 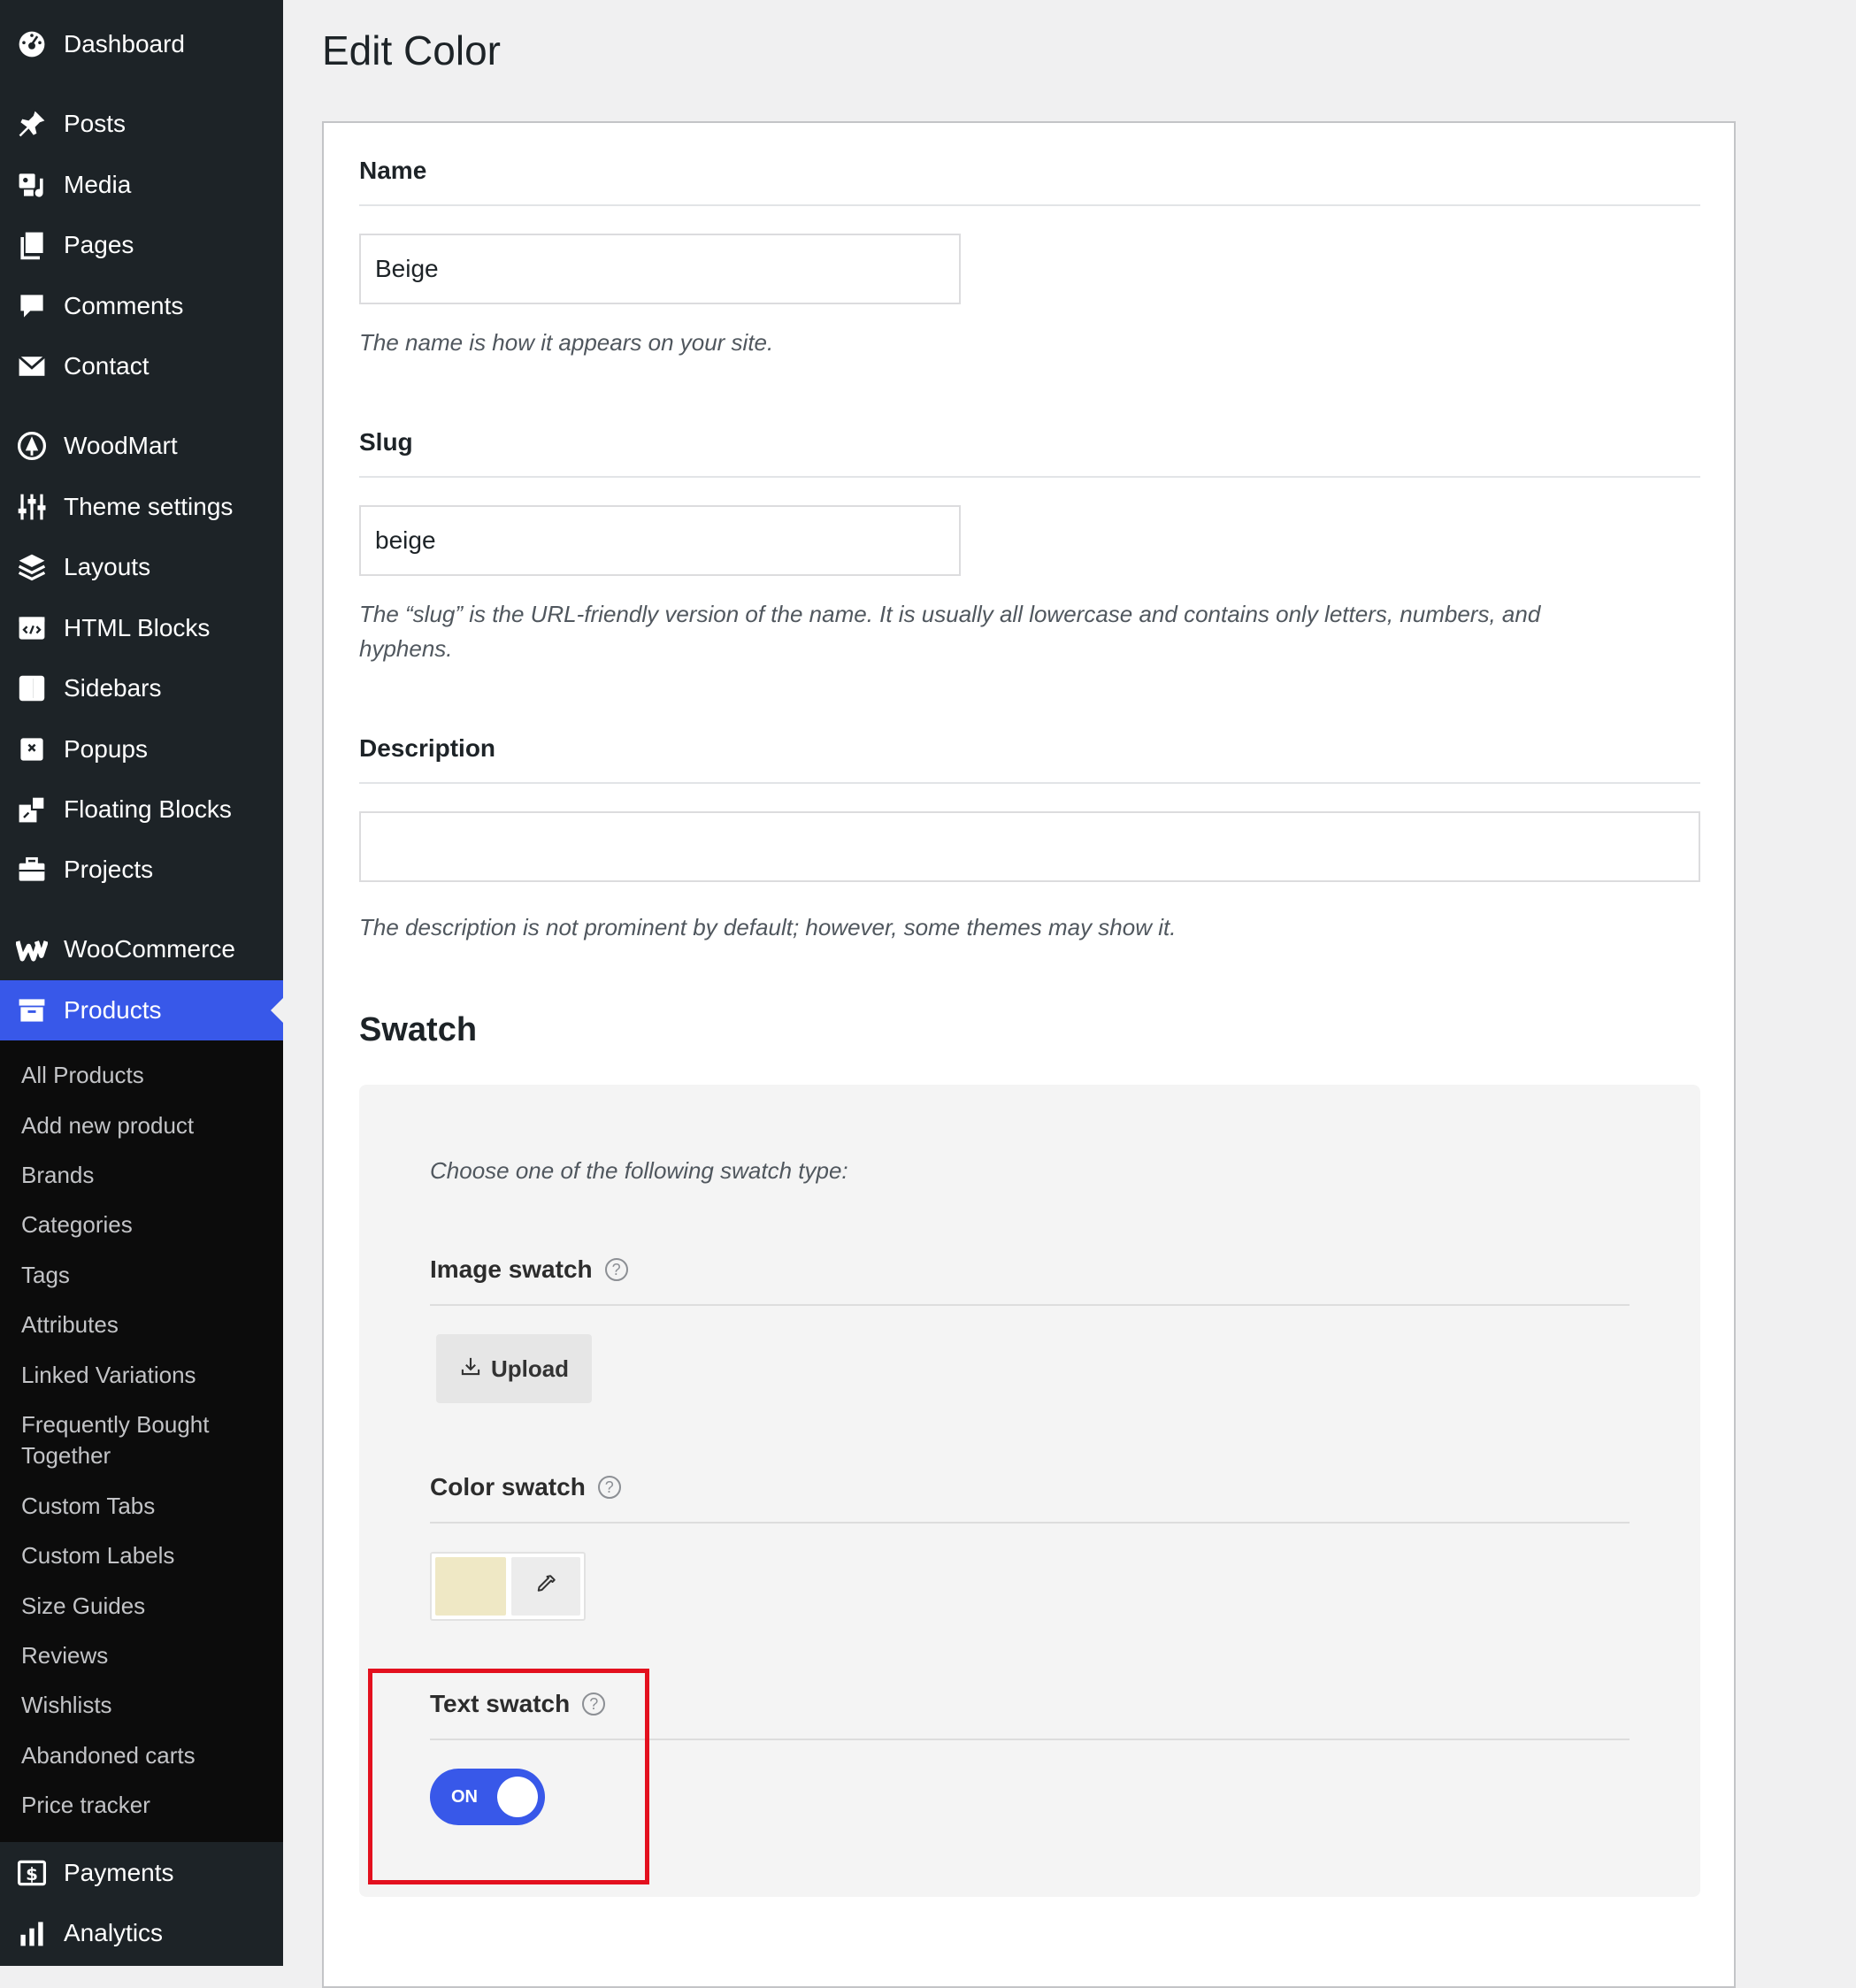 I want to click on submenu-item-reviews: Reviews, so click(x=145, y=1655).